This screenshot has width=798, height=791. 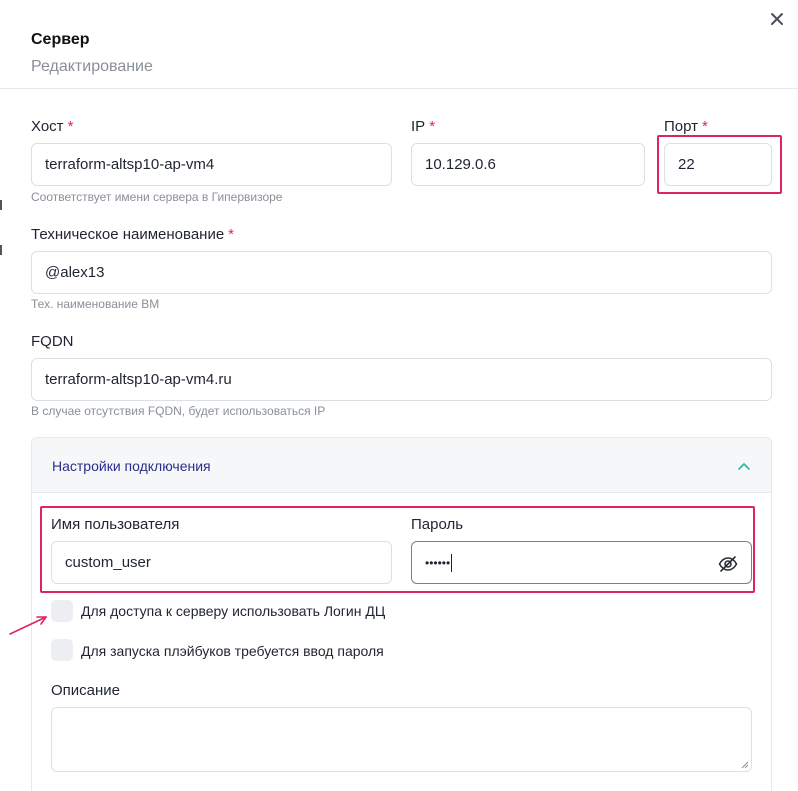 What do you see at coordinates (62, 650) in the screenshot?
I see `playbook-password-checkbox` at bounding box center [62, 650].